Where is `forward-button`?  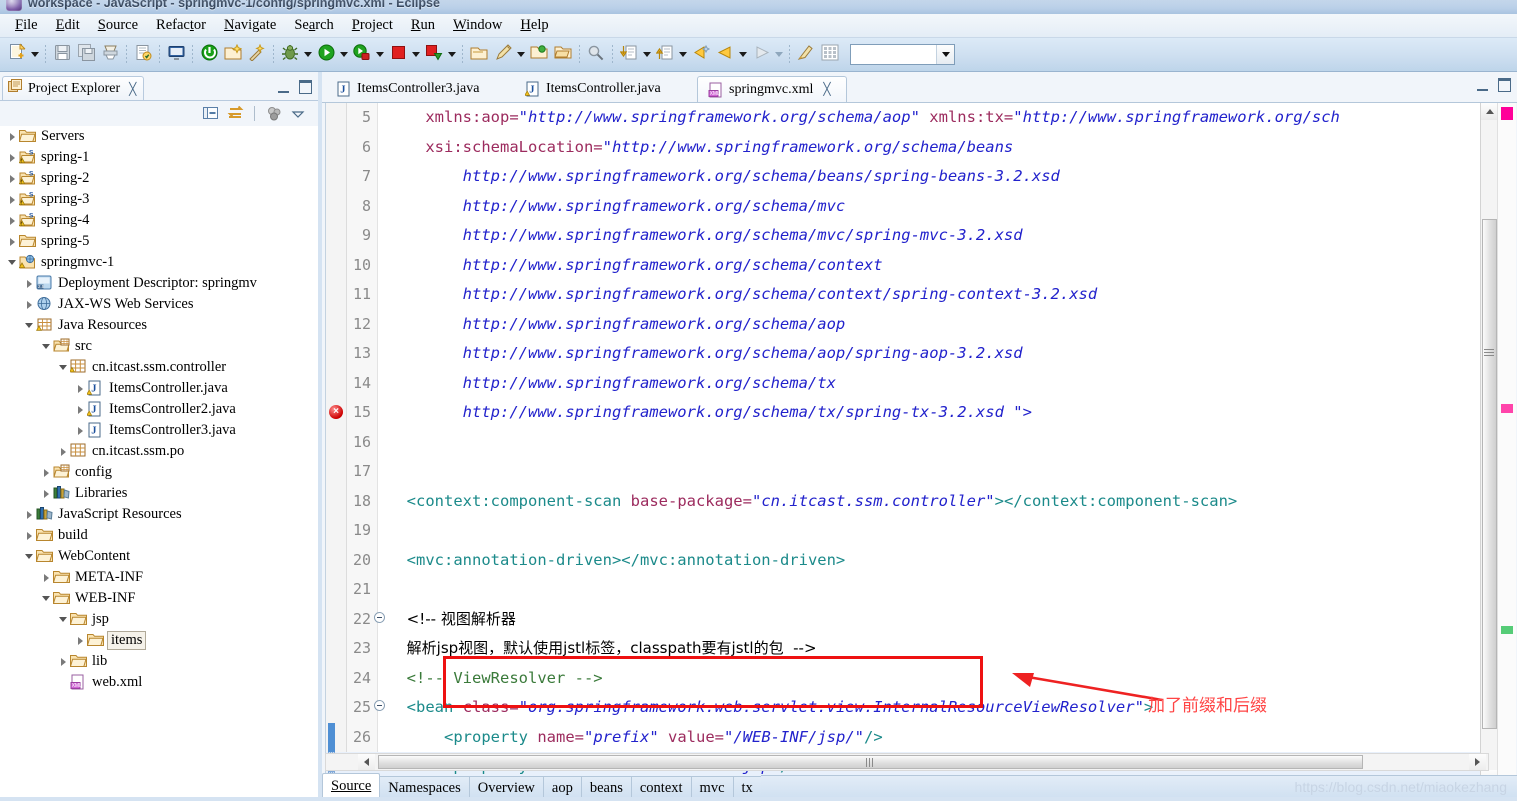 forward-button is located at coordinates (761, 55).